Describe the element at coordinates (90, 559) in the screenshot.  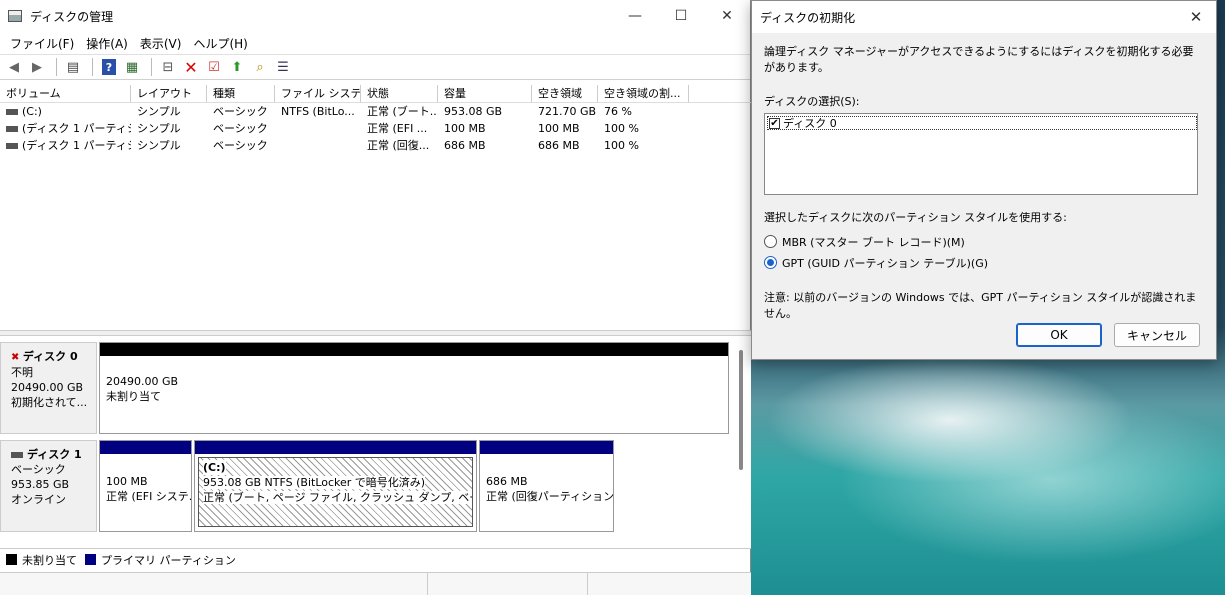
I see `primary-swatch` at that location.